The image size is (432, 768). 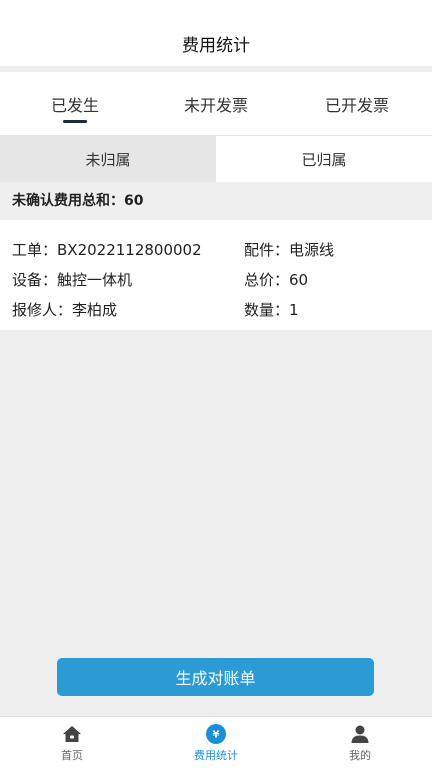 I want to click on tabbar-item-expense: ¥ 费用统计, so click(x=216, y=742).